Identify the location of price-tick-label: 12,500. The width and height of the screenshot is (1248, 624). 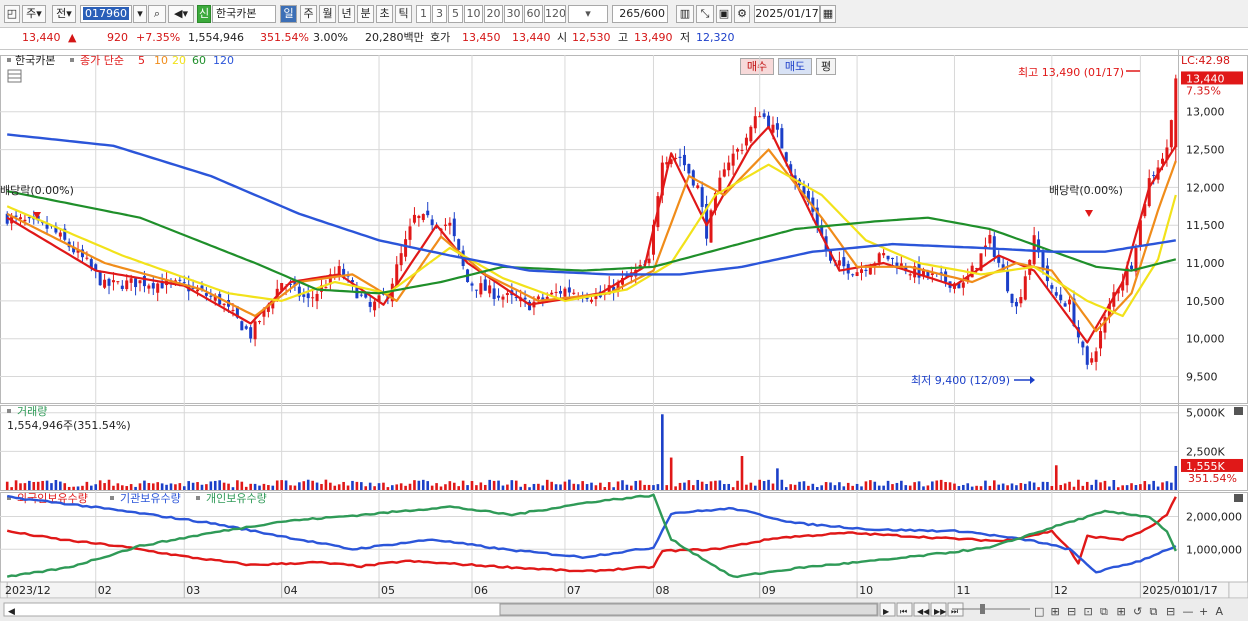
(1205, 150).